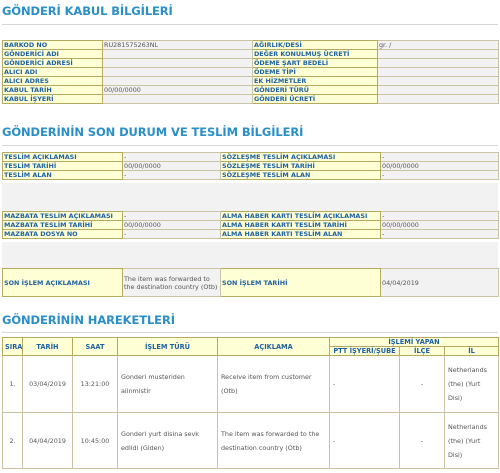  I want to click on cell-tur: Gonderi yurt disina sevk edildi (Giden), so click(167, 440).